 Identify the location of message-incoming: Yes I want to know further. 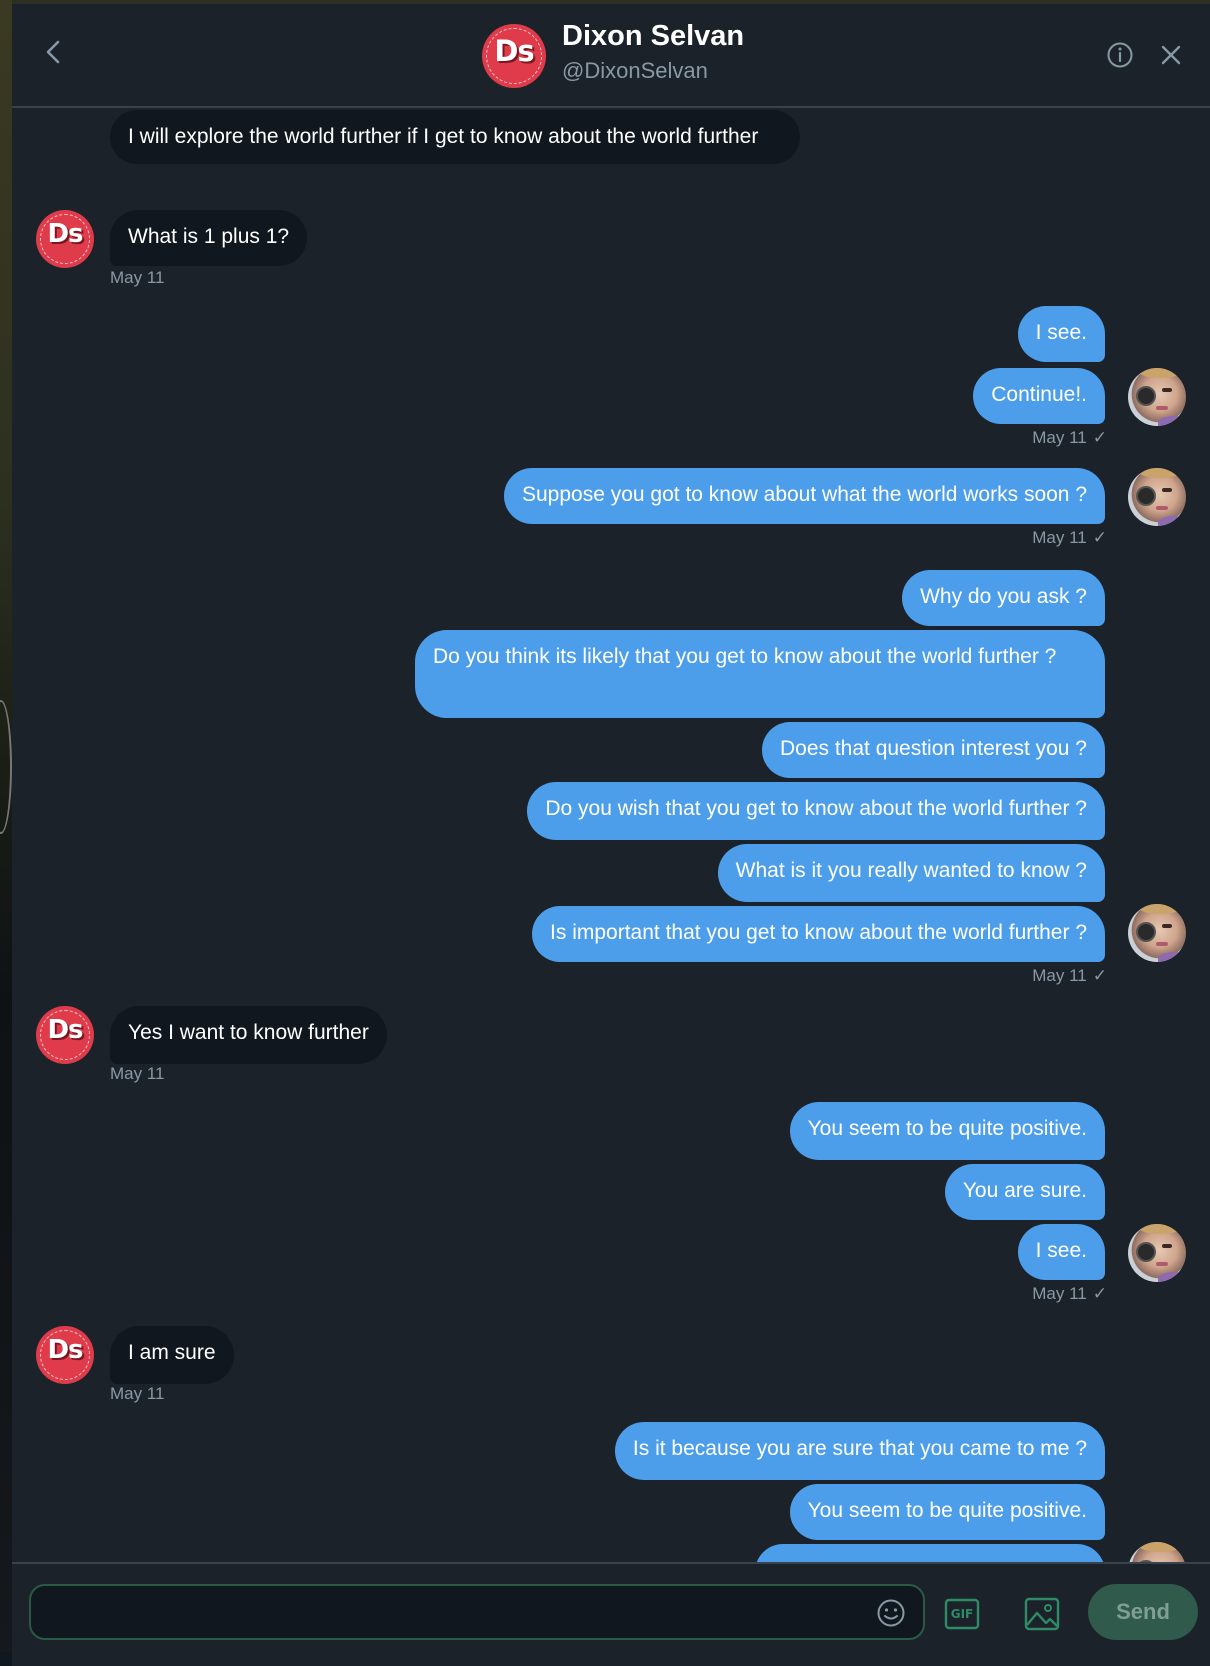
(248, 1035).